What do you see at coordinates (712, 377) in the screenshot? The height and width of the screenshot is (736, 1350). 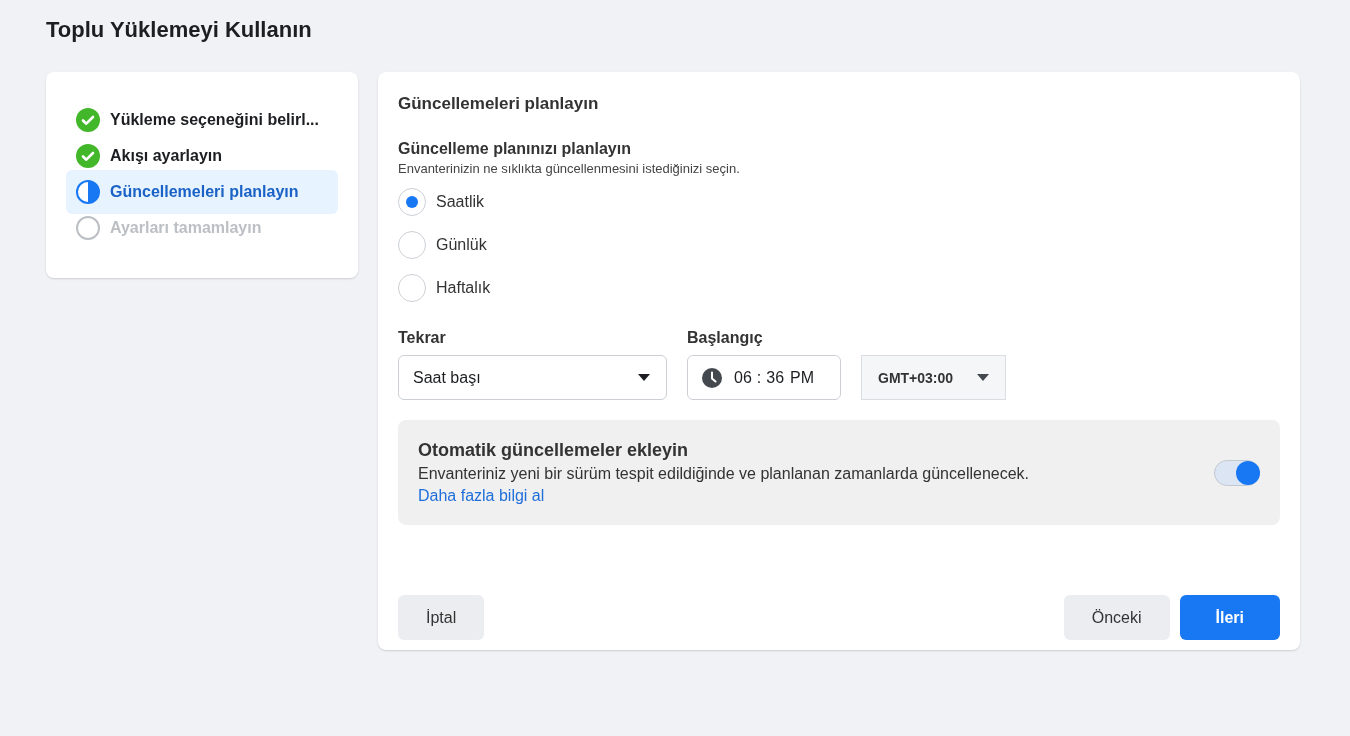 I see `clock-icon` at bounding box center [712, 377].